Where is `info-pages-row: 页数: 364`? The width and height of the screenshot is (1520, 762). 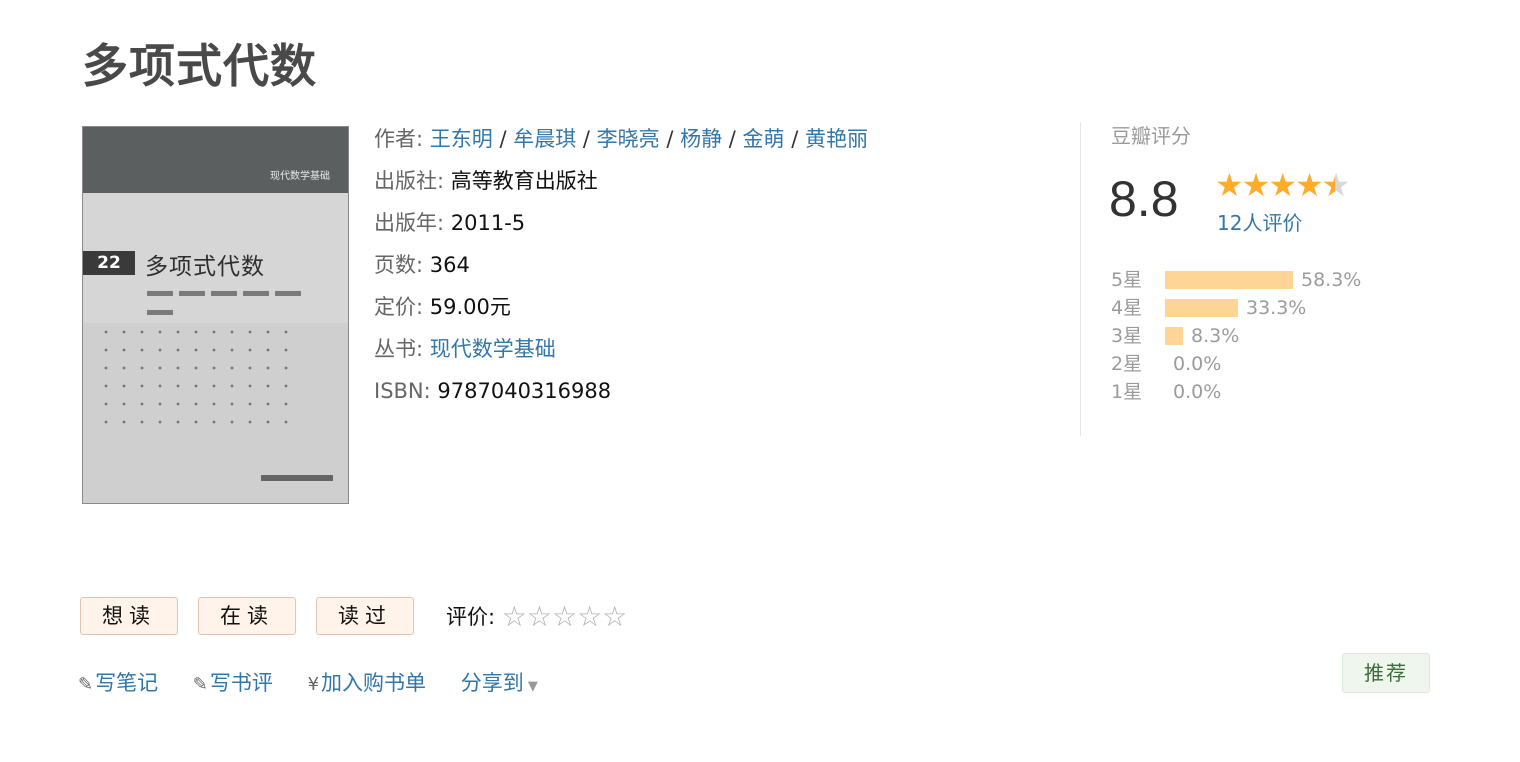 info-pages-row: 页数: 364 is located at coordinates (621, 265).